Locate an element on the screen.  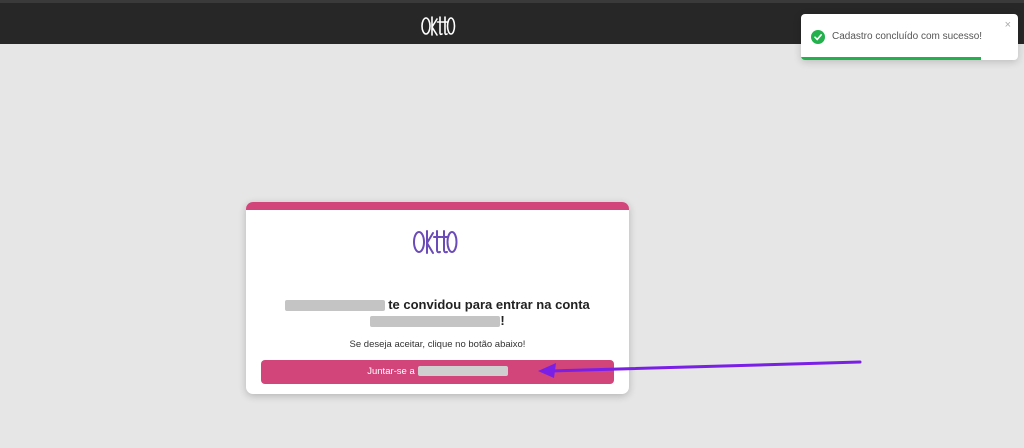
headline-suffix: ! is located at coordinates (502, 320).